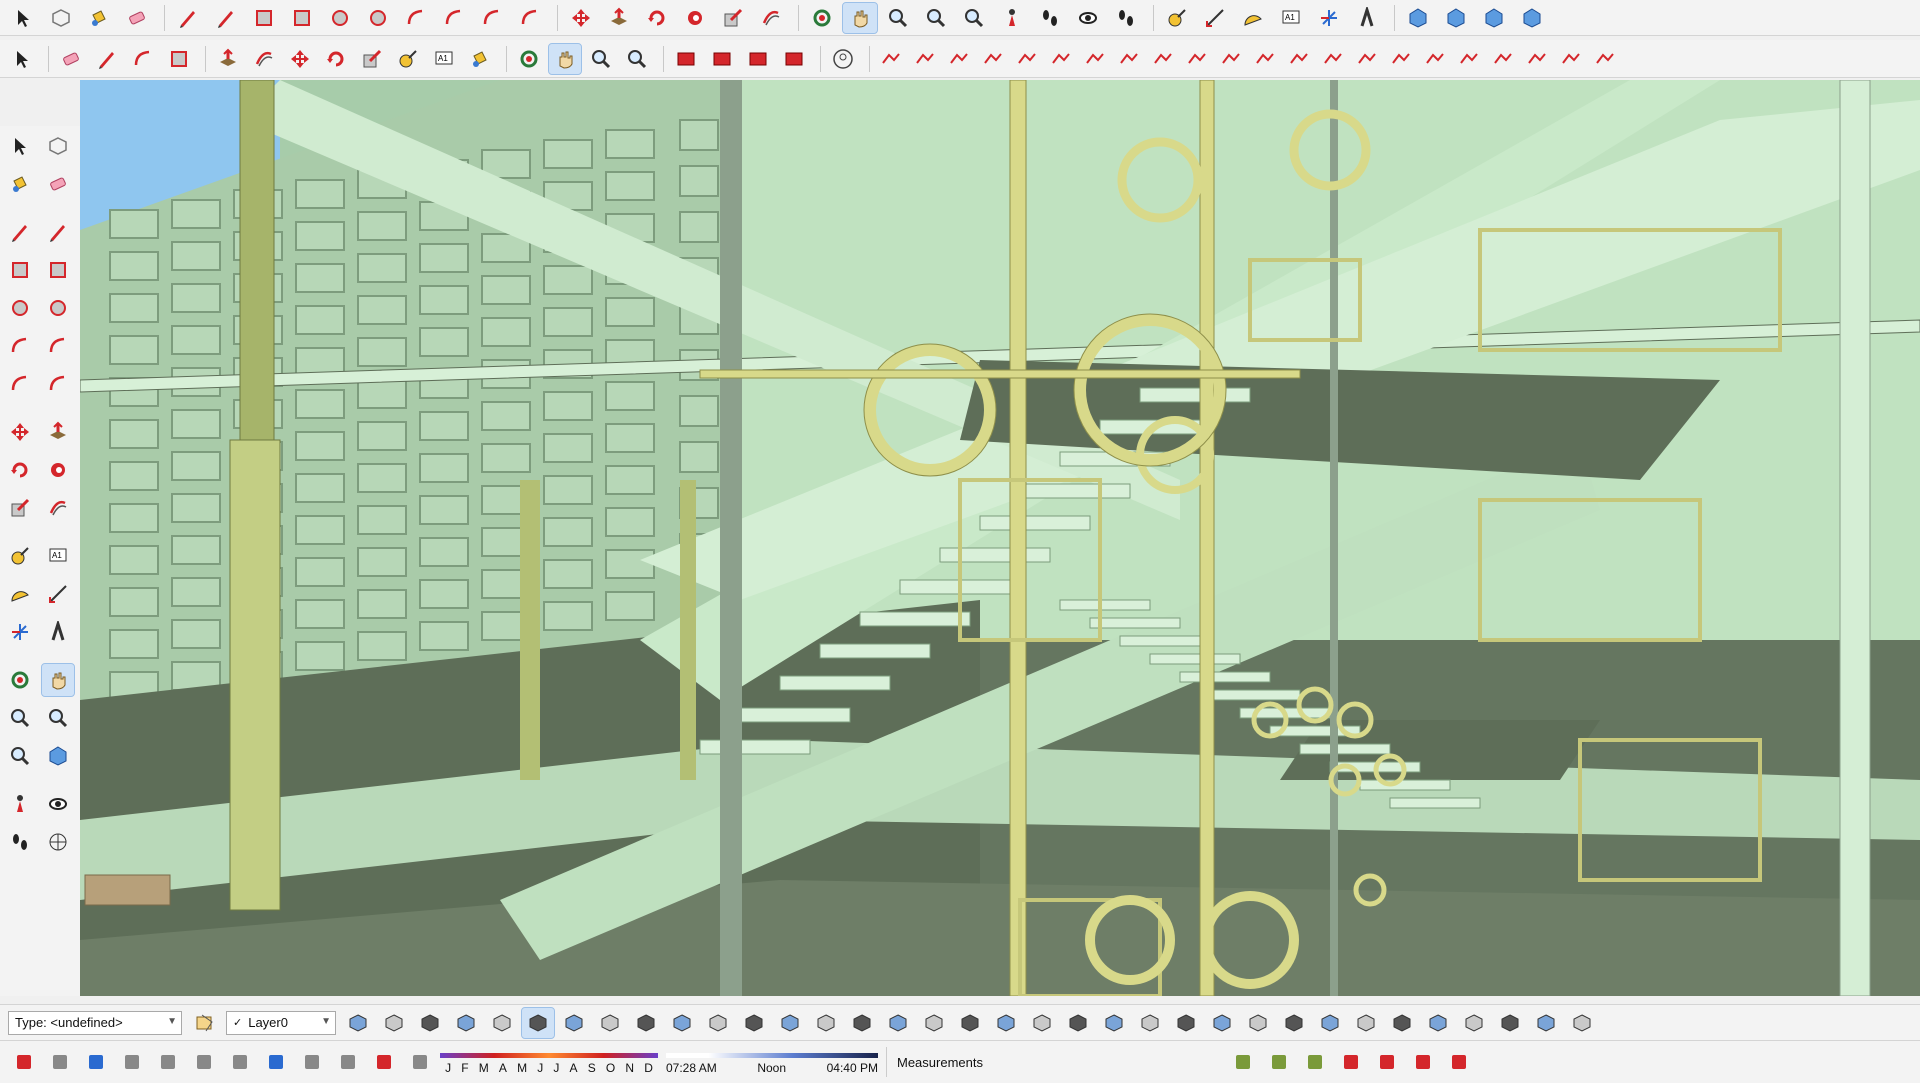 Image resolution: width=1920 pixels, height=1083 pixels. I want to click on pan-icon, so click(860, 17).